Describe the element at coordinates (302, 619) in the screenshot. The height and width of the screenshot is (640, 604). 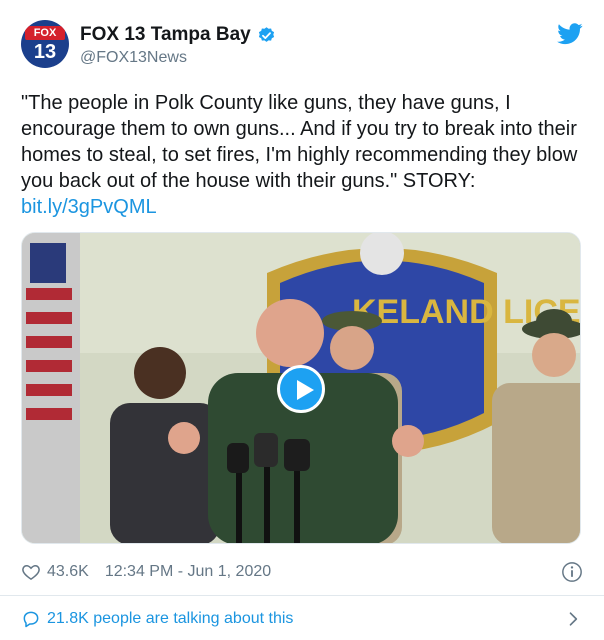
I see `conversation-link: 21.8K people are talking about this` at that location.